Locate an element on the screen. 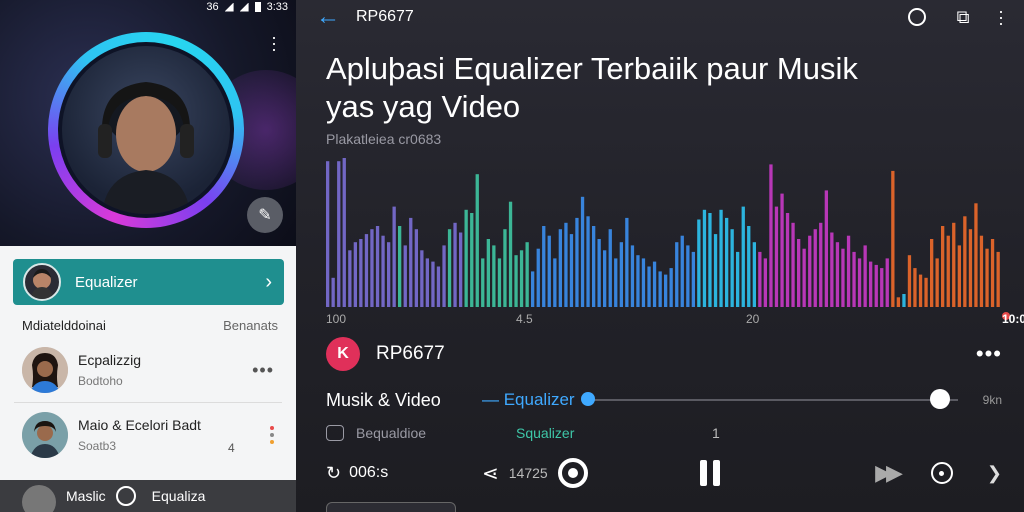  share-icon: ⋖ is located at coordinates (490, 473).